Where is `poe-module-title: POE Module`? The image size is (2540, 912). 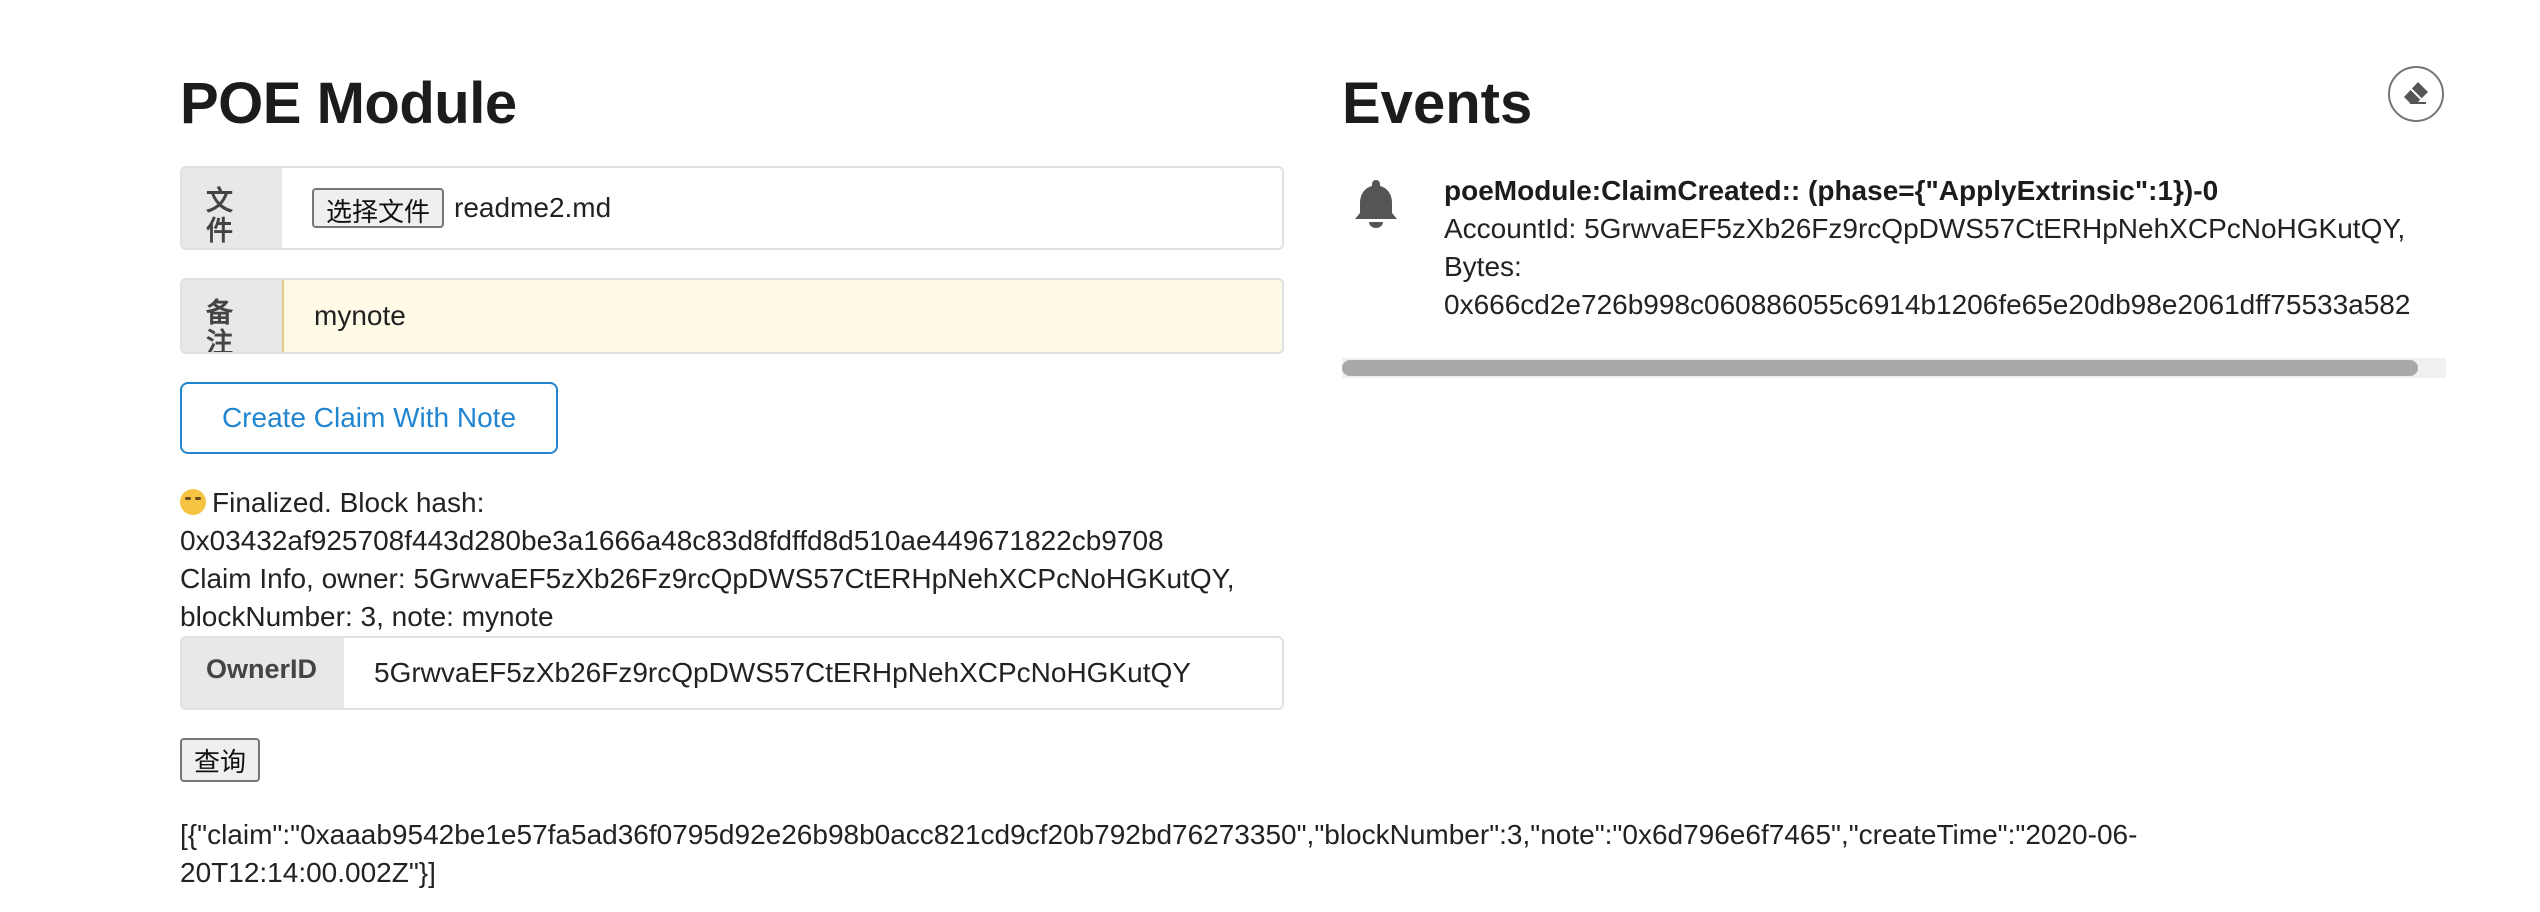 poe-module-title: POE Module is located at coordinates (348, 103).